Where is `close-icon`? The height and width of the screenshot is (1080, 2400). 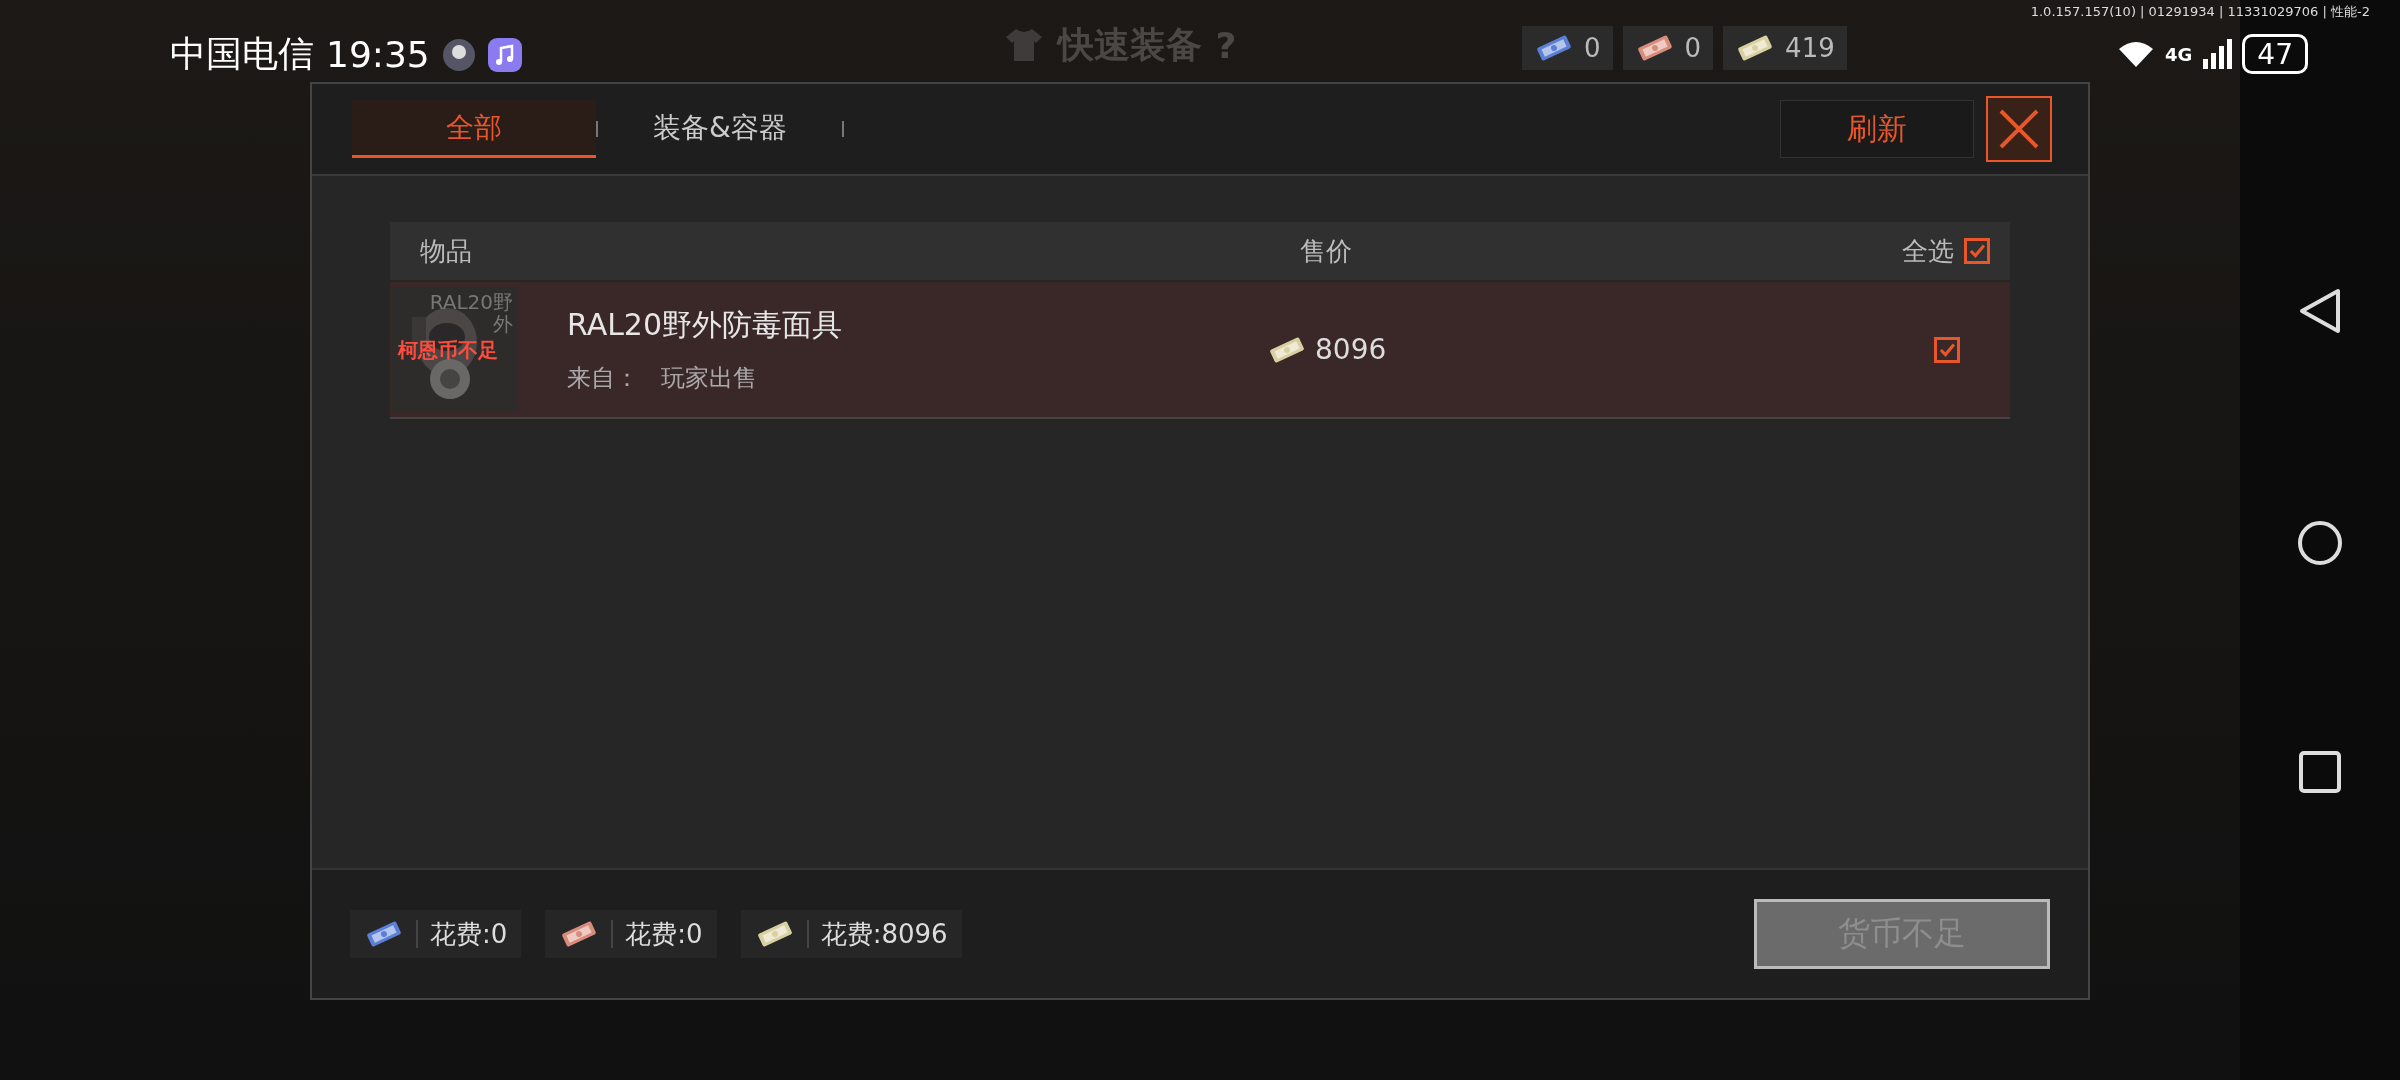
close-icon is located at coordinates (2019, 129).